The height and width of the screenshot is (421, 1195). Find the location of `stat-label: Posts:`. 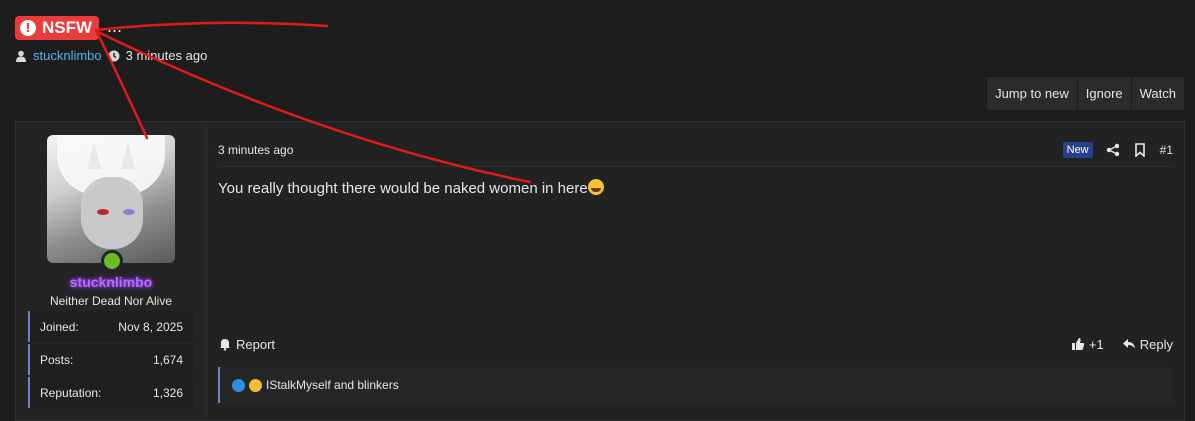

stat-label: Posts: is located at coordinates (57, 359).